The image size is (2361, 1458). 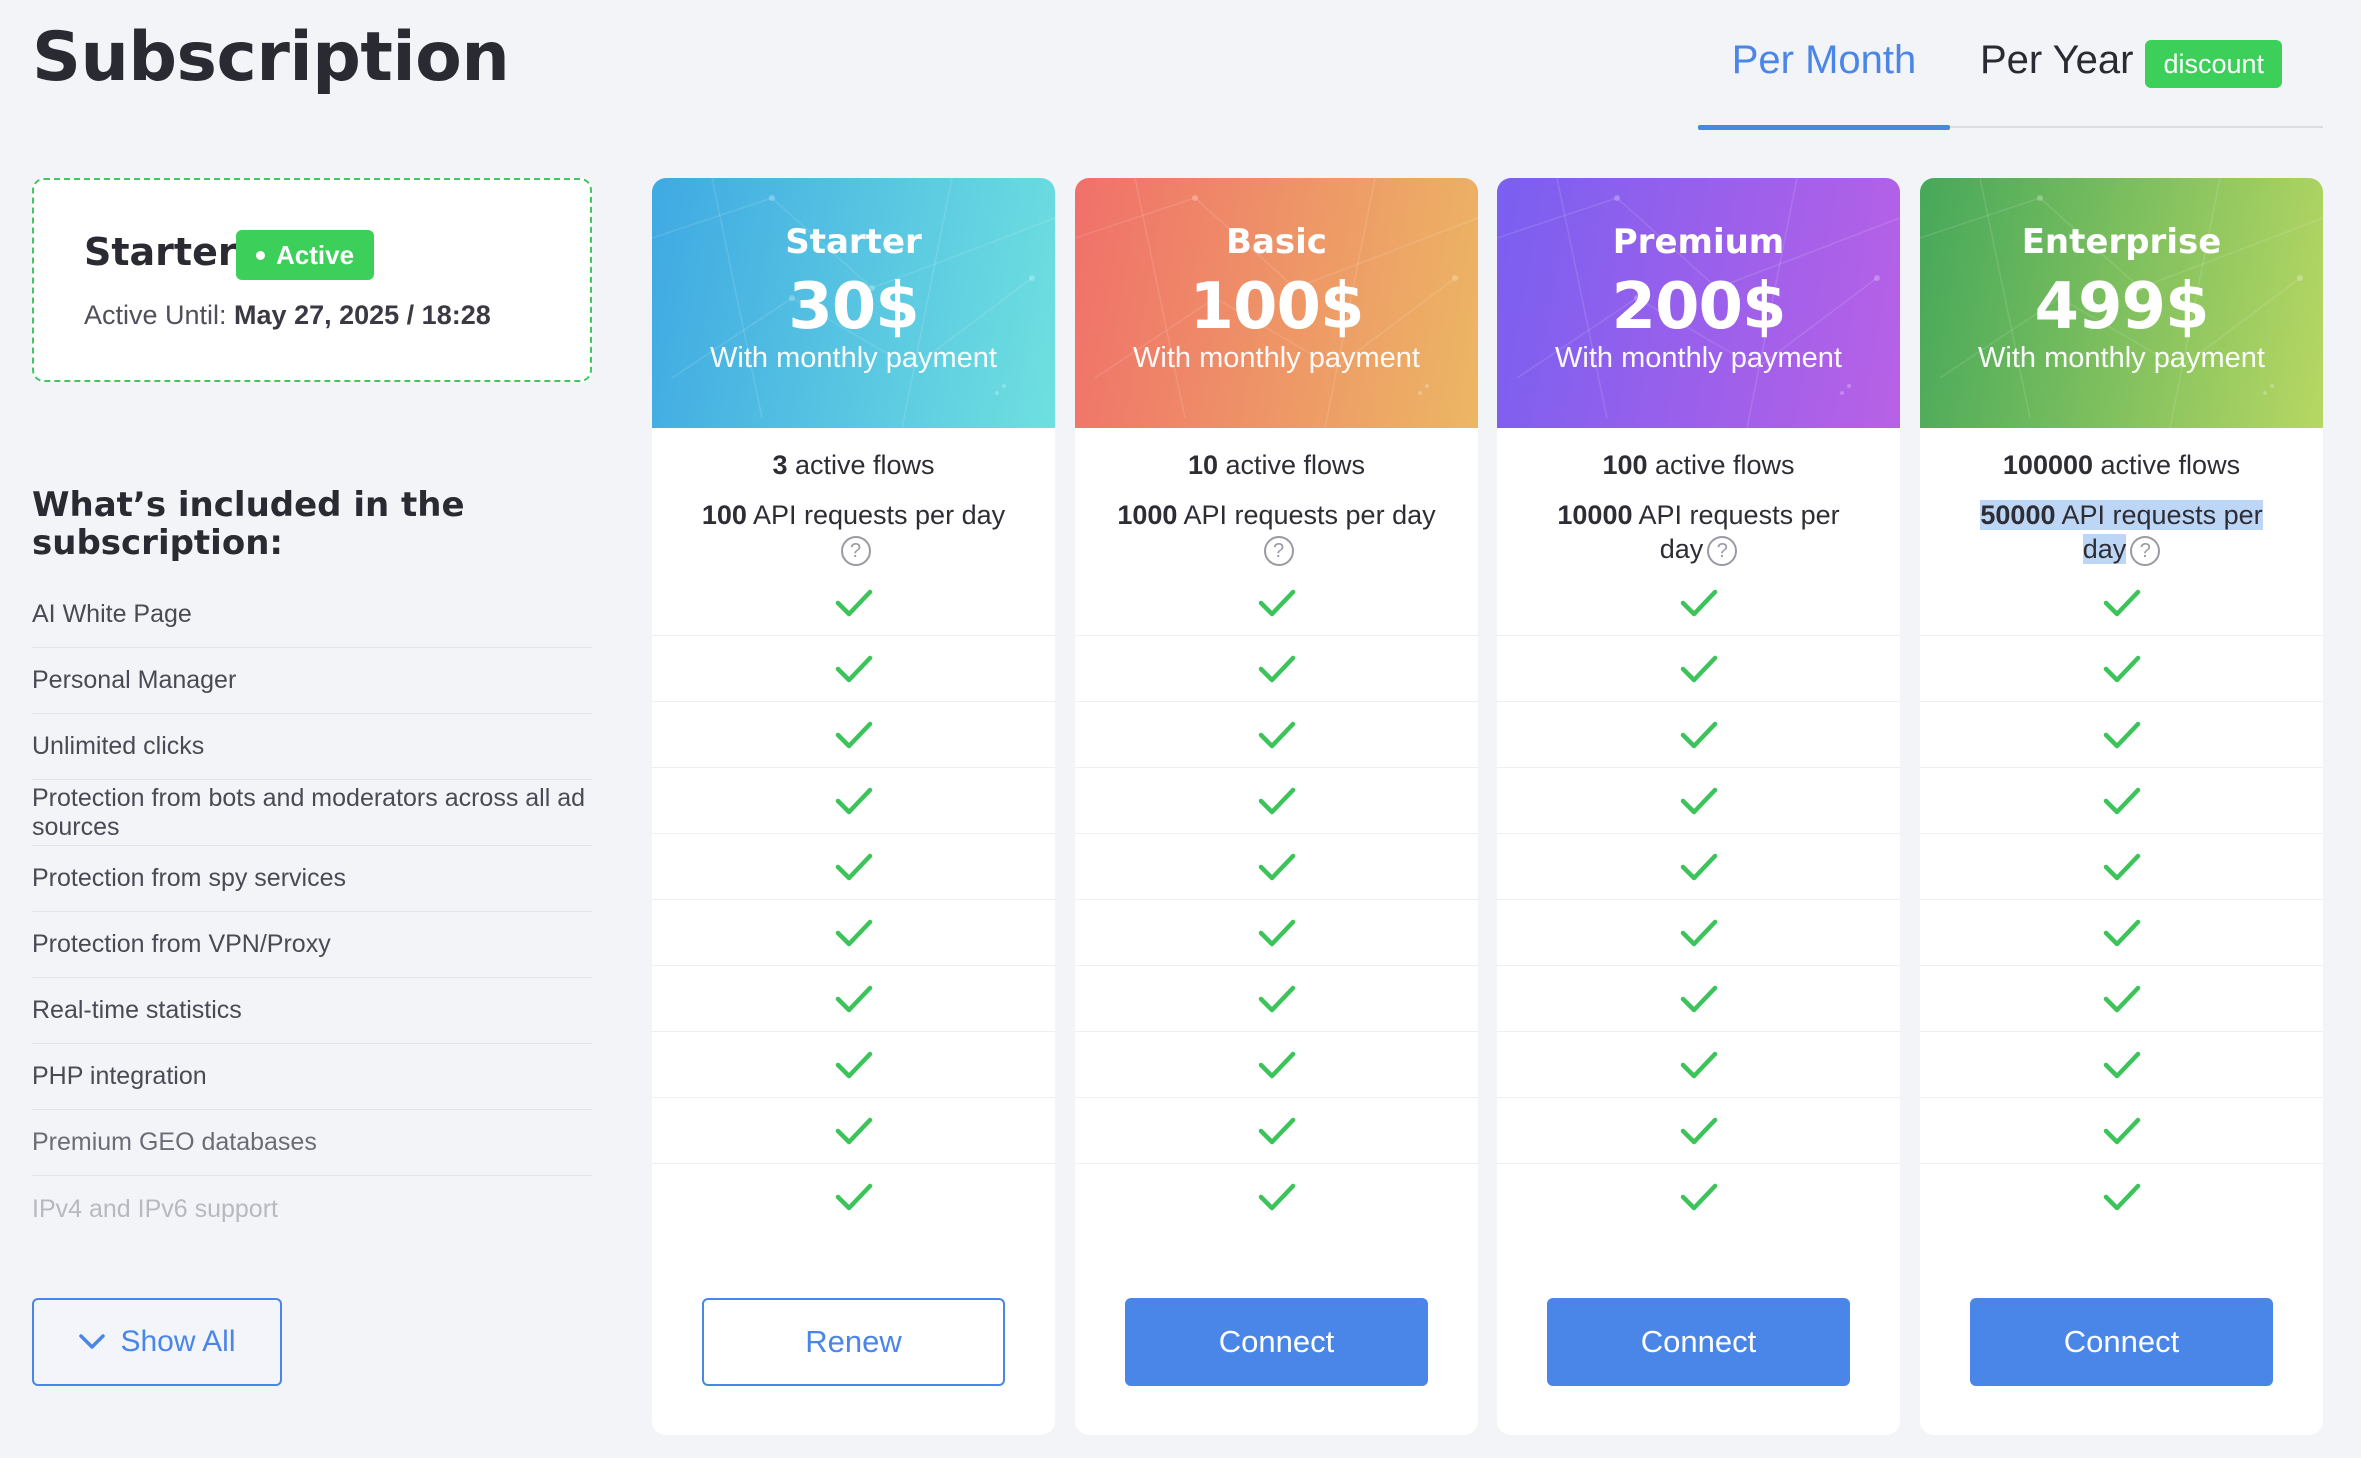 I want to click on plan-api-line: 10000 API requests per, so click(x=1698, y=515).